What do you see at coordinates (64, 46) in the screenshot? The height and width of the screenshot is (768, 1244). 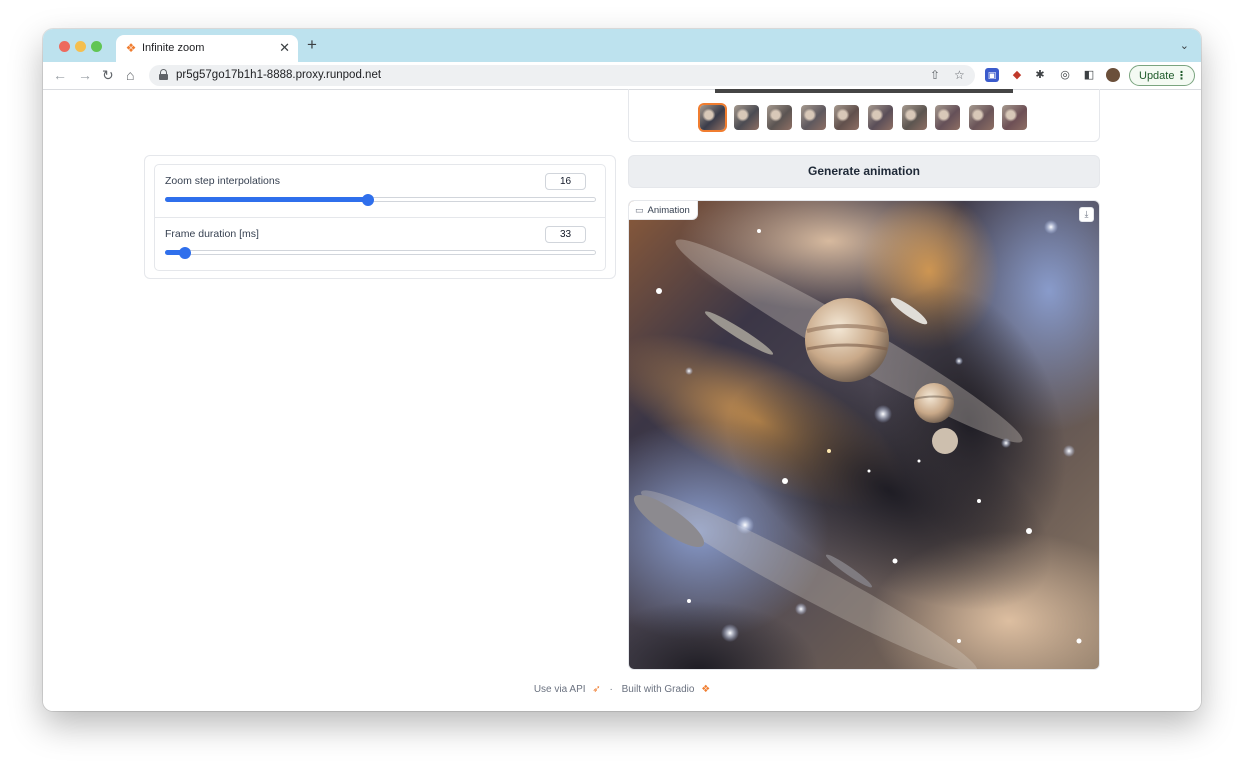 I see `close-window-button` at bounding box center [64, 46].